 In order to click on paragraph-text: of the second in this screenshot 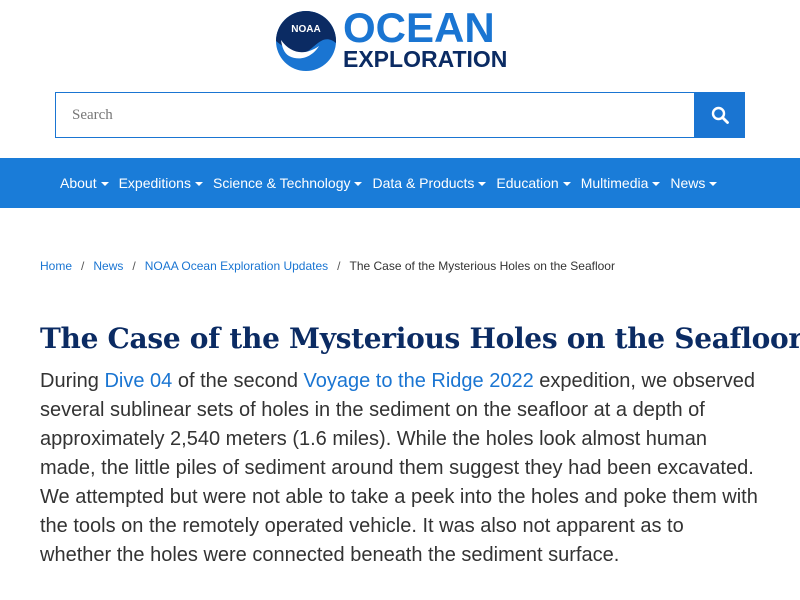, I will do `click(238, 381)`.